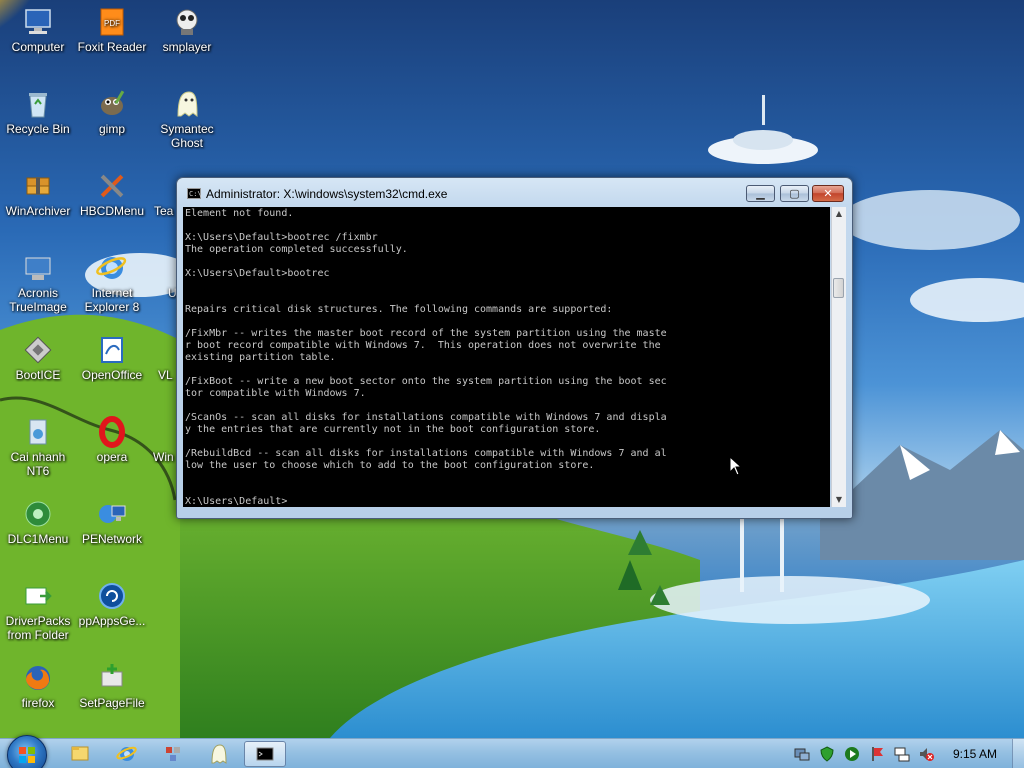 The image size is (1024, 768). I want to click on desktop-icon-u-partial: U, so click(163, 276).